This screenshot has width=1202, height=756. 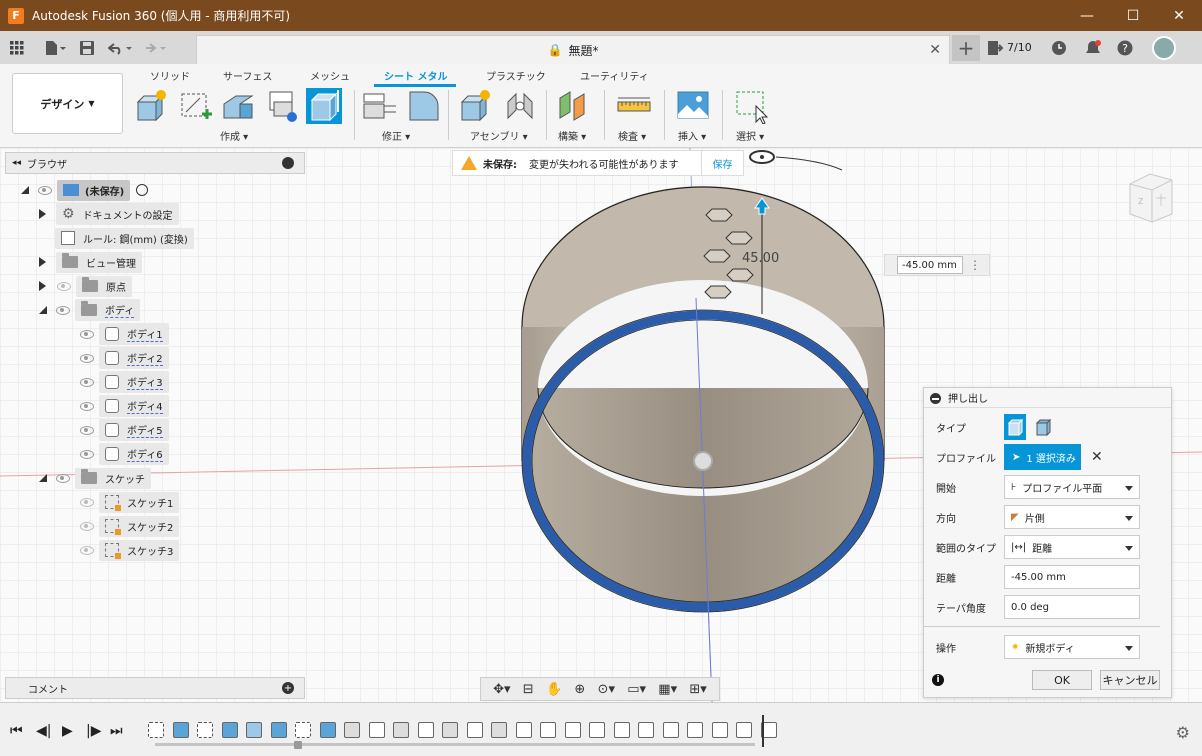 I want to click on user-avatar, so click(x=1163, y=47).